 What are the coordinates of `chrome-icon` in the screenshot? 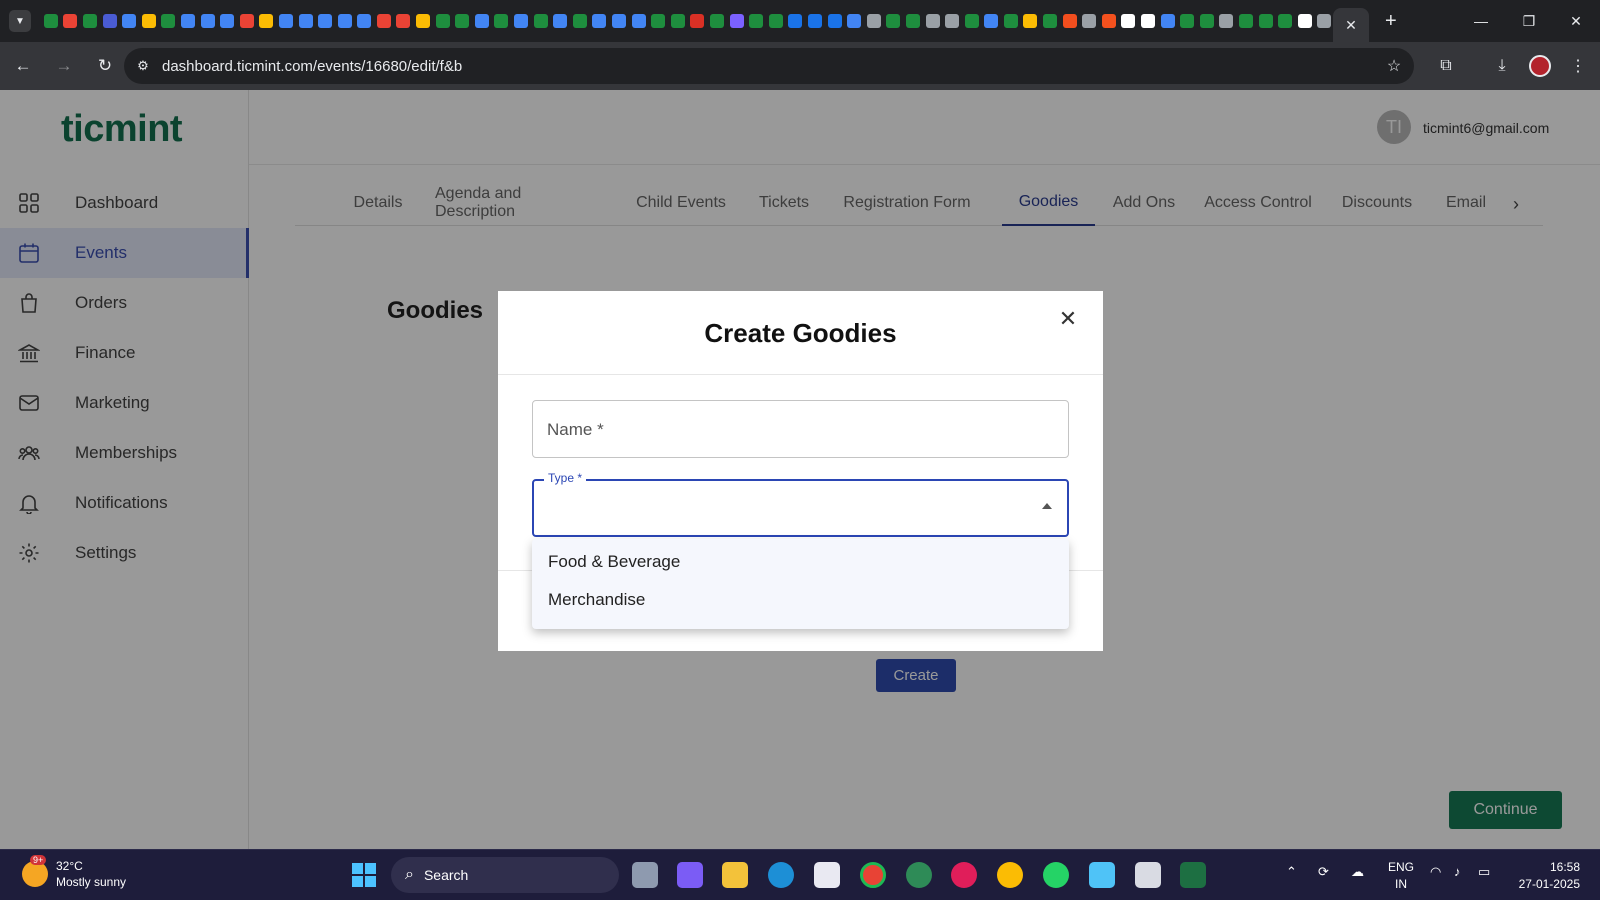 It's located at (873, 875).